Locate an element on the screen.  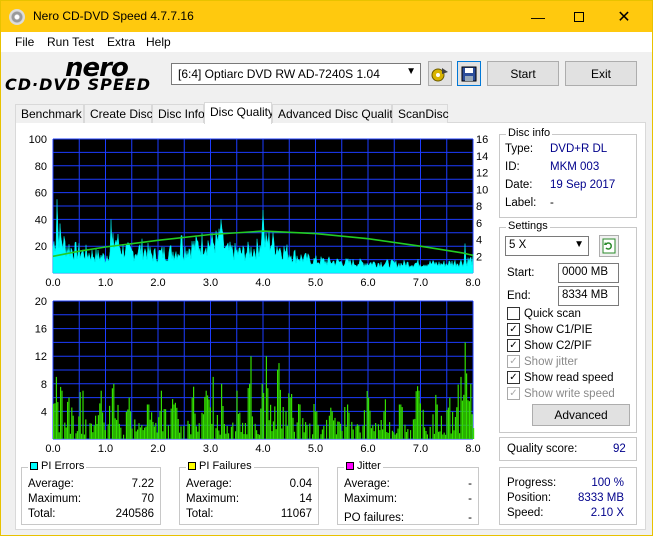
window-title: Nero CD-DVD Speed 4.7.7.16 is located at coordinates (113, 16).